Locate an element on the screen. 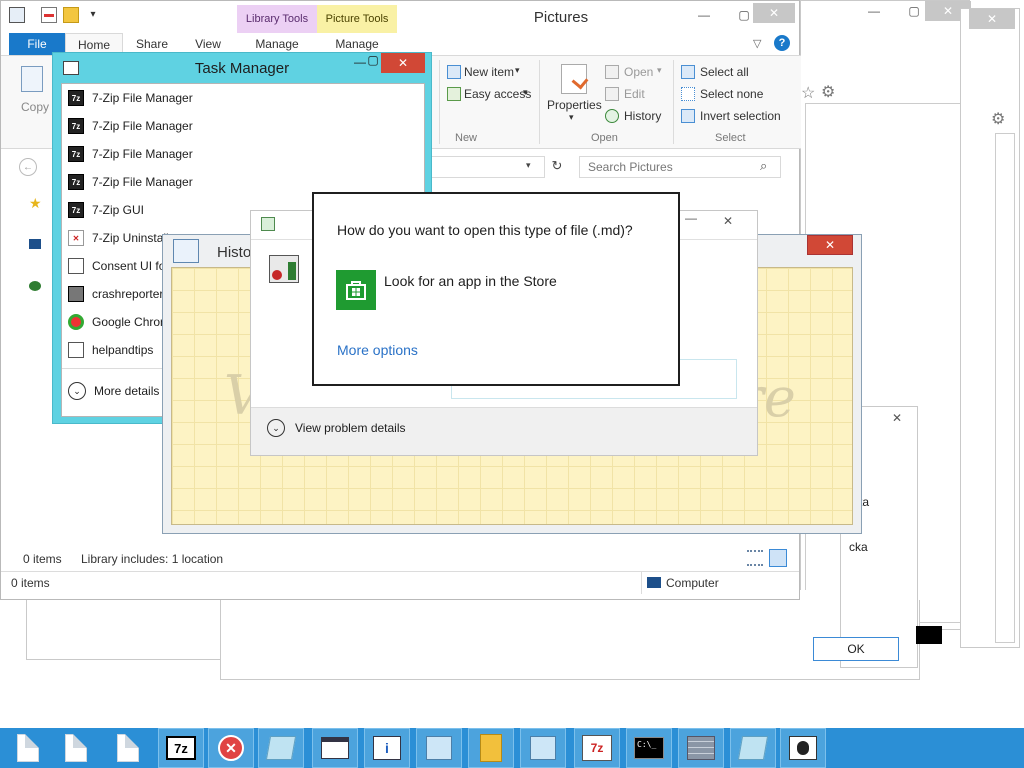 The height and width of the screenshot is (768, 1024). list-item: ✕ 7-Zip Uninstall is located at coordinates (118, 238).